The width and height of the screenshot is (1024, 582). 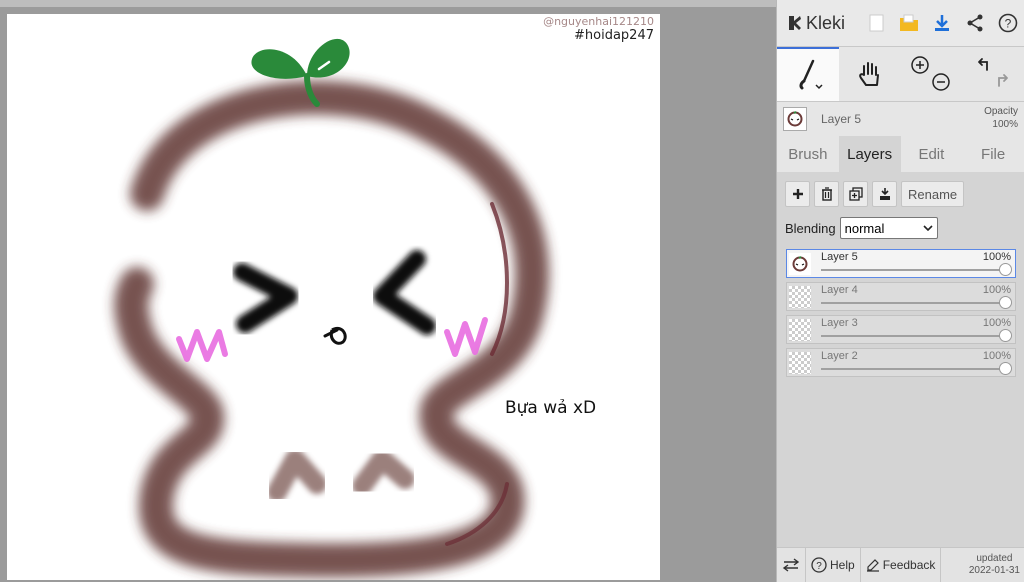 I want to click on right-eye, so click(x=404, y=292).